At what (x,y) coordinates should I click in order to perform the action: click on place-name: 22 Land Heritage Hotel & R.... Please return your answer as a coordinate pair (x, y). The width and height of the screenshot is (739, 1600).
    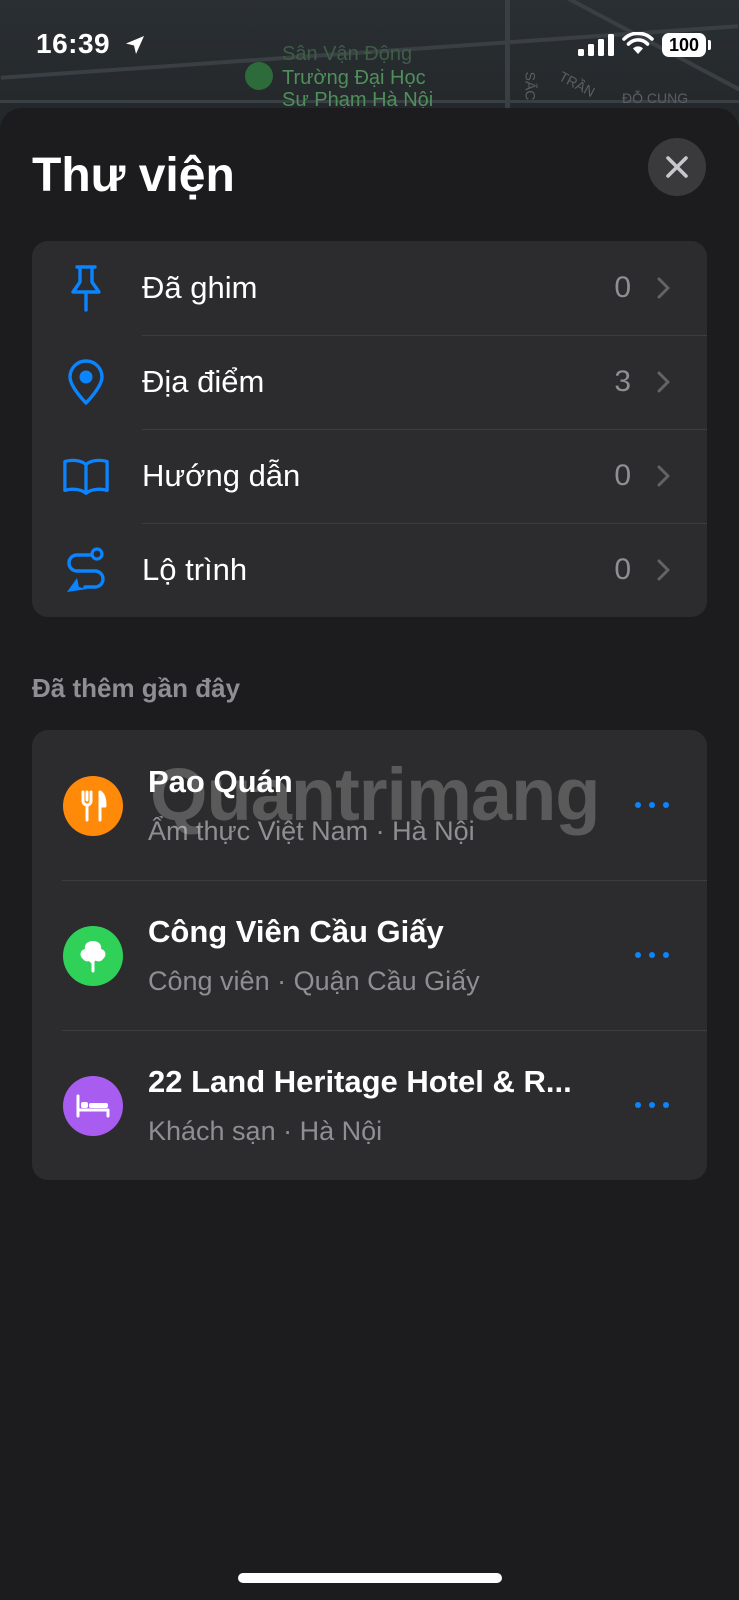
    Looking at the image, I should click on (360, 1081).